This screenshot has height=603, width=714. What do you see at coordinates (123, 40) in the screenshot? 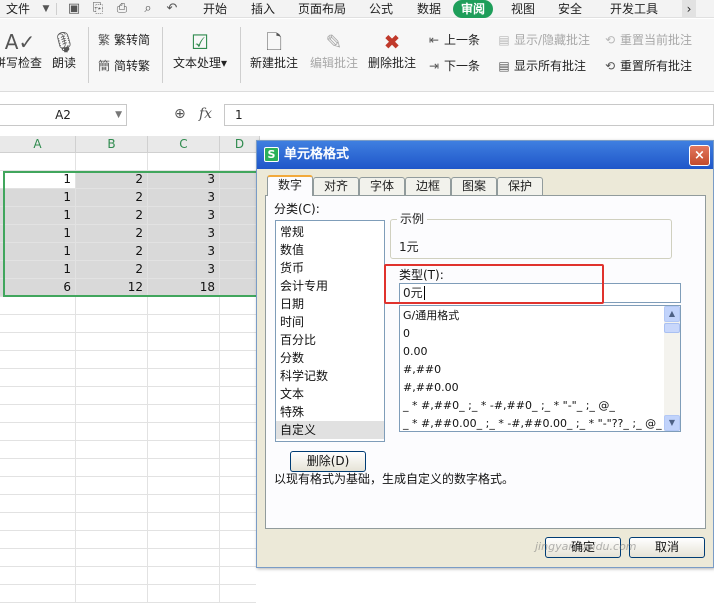
I see `trad-to-simp-button: 繁繁转简` at bounding box center [123, 40].